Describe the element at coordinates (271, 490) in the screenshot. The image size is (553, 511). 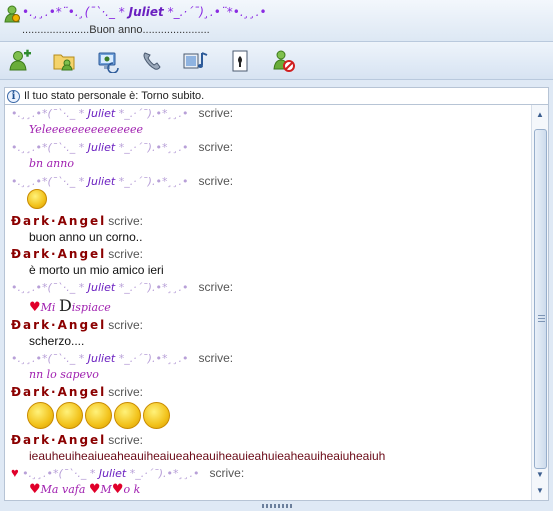
I see `message-content: ♥Ma vafa ♥M♥o k` at that location.